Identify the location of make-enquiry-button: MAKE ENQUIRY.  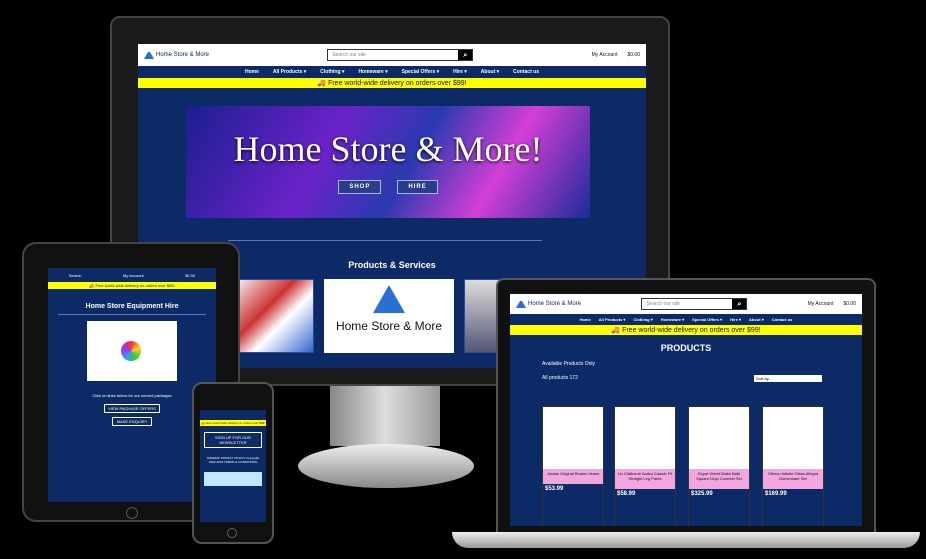
(132, 421).